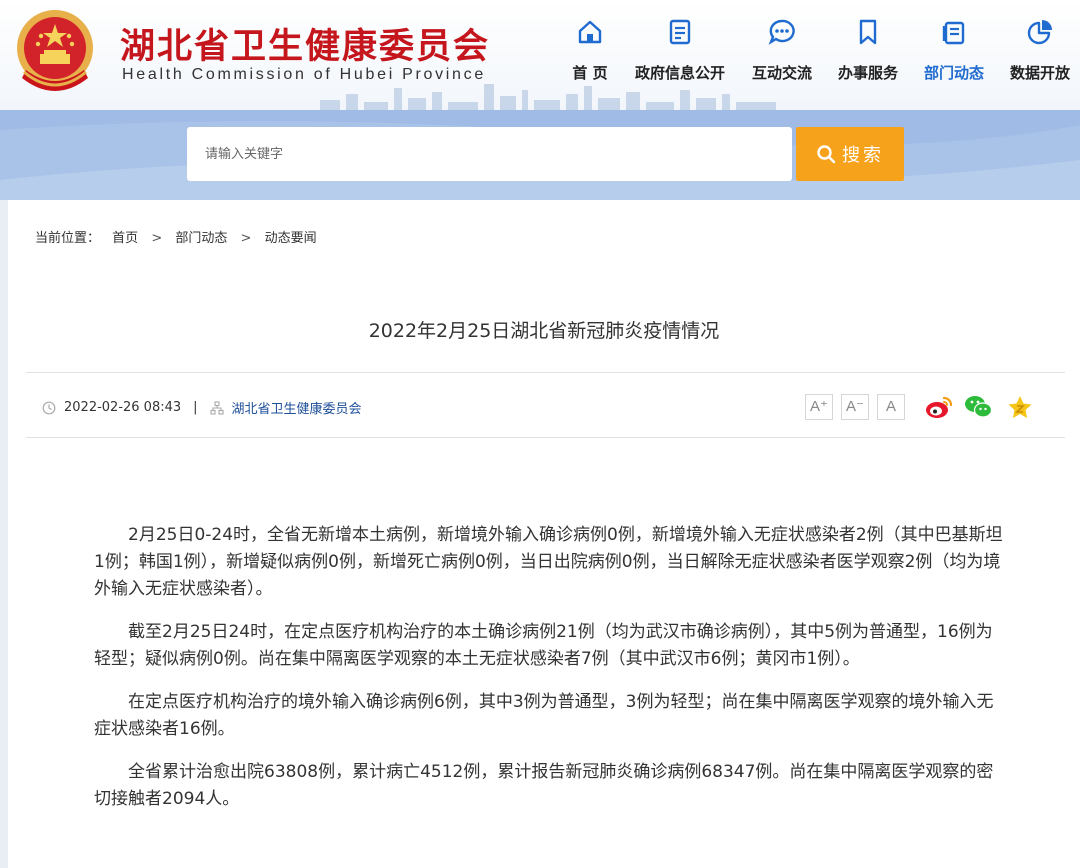 The width and height of the screenshot is (1080, 868). I want to click on nav-label: 首 页, so click(590, 73).